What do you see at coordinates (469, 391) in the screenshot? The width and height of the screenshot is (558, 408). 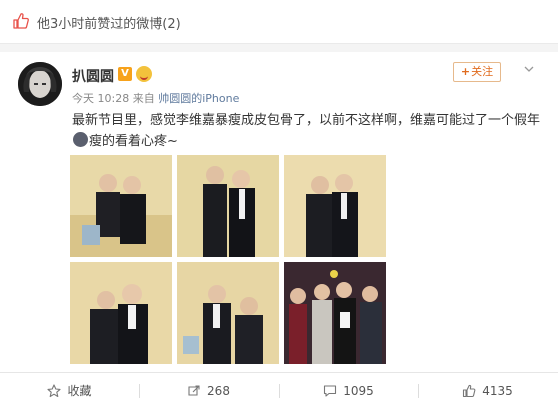 I see `like-icon` at bounding box center [469, 391].